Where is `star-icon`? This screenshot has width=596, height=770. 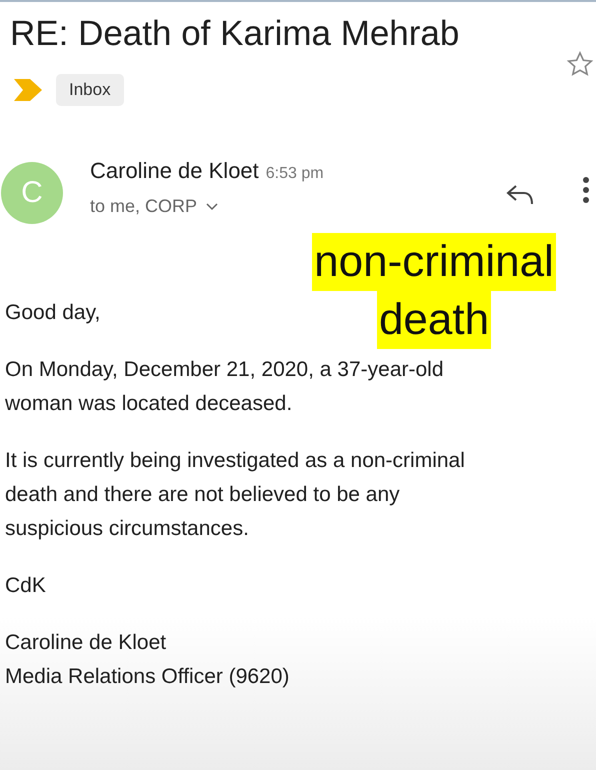 star-icon is located at coordinates (580, 64).